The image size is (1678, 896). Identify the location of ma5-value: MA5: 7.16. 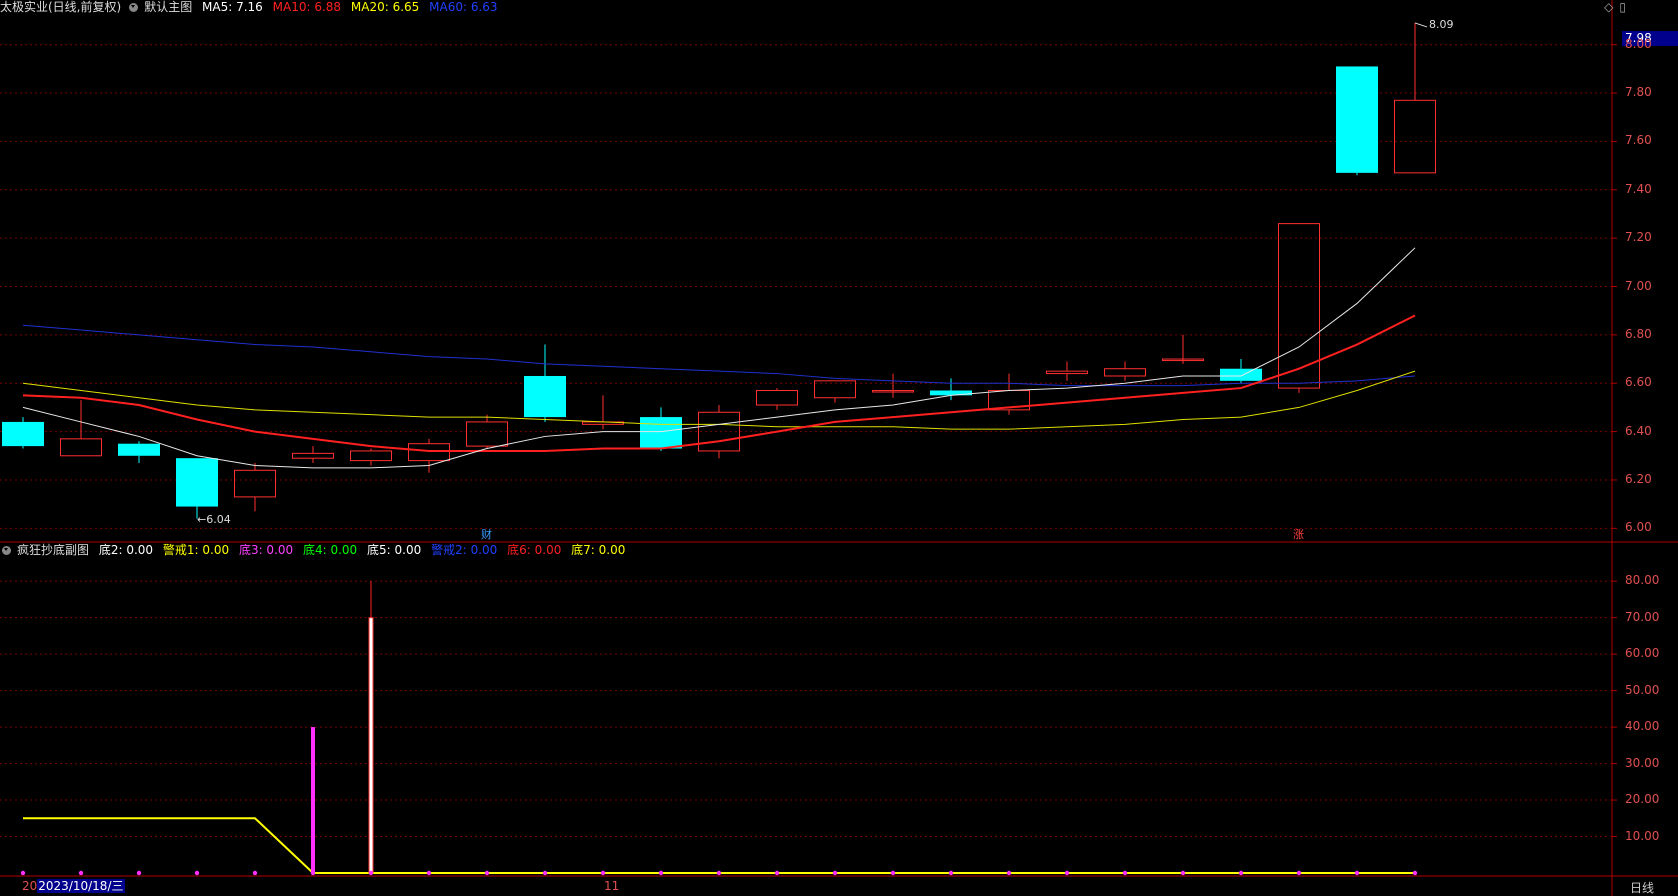
(232, 7).